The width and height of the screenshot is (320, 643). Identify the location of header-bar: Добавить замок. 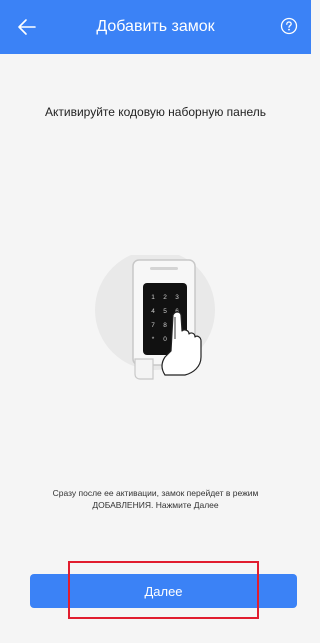
(155, 27).